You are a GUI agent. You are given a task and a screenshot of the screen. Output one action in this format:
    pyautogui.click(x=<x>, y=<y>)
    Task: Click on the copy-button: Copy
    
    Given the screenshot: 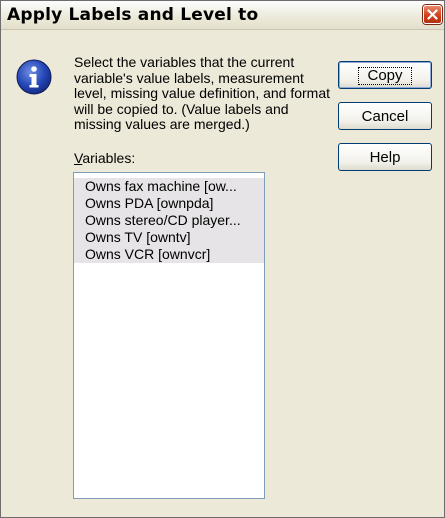 What is the action you would take?
    pyautogui.click(x=385, y=75)
    